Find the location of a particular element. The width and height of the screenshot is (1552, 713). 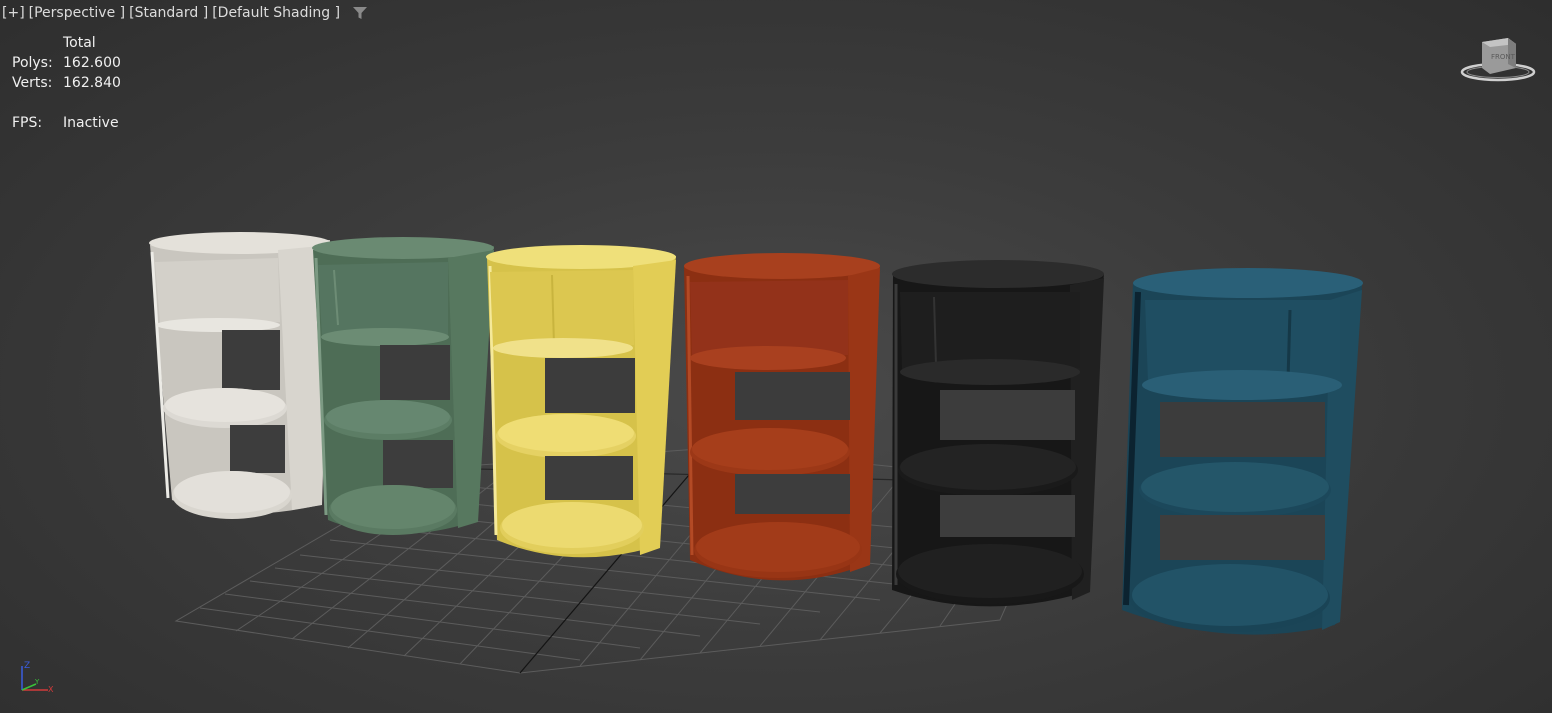

fps-value: Inactive is located at coordinates (91, 123).